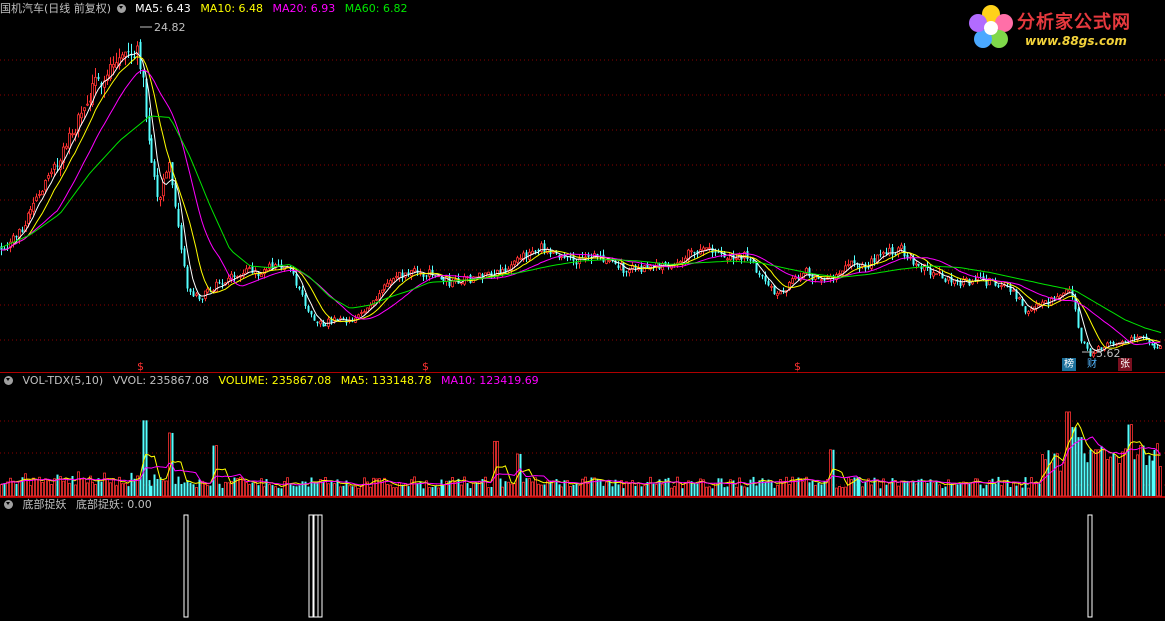  Describe the element at coordinates (1092, 364) in the screenshot. I see `badge-cai: 财` at that location.